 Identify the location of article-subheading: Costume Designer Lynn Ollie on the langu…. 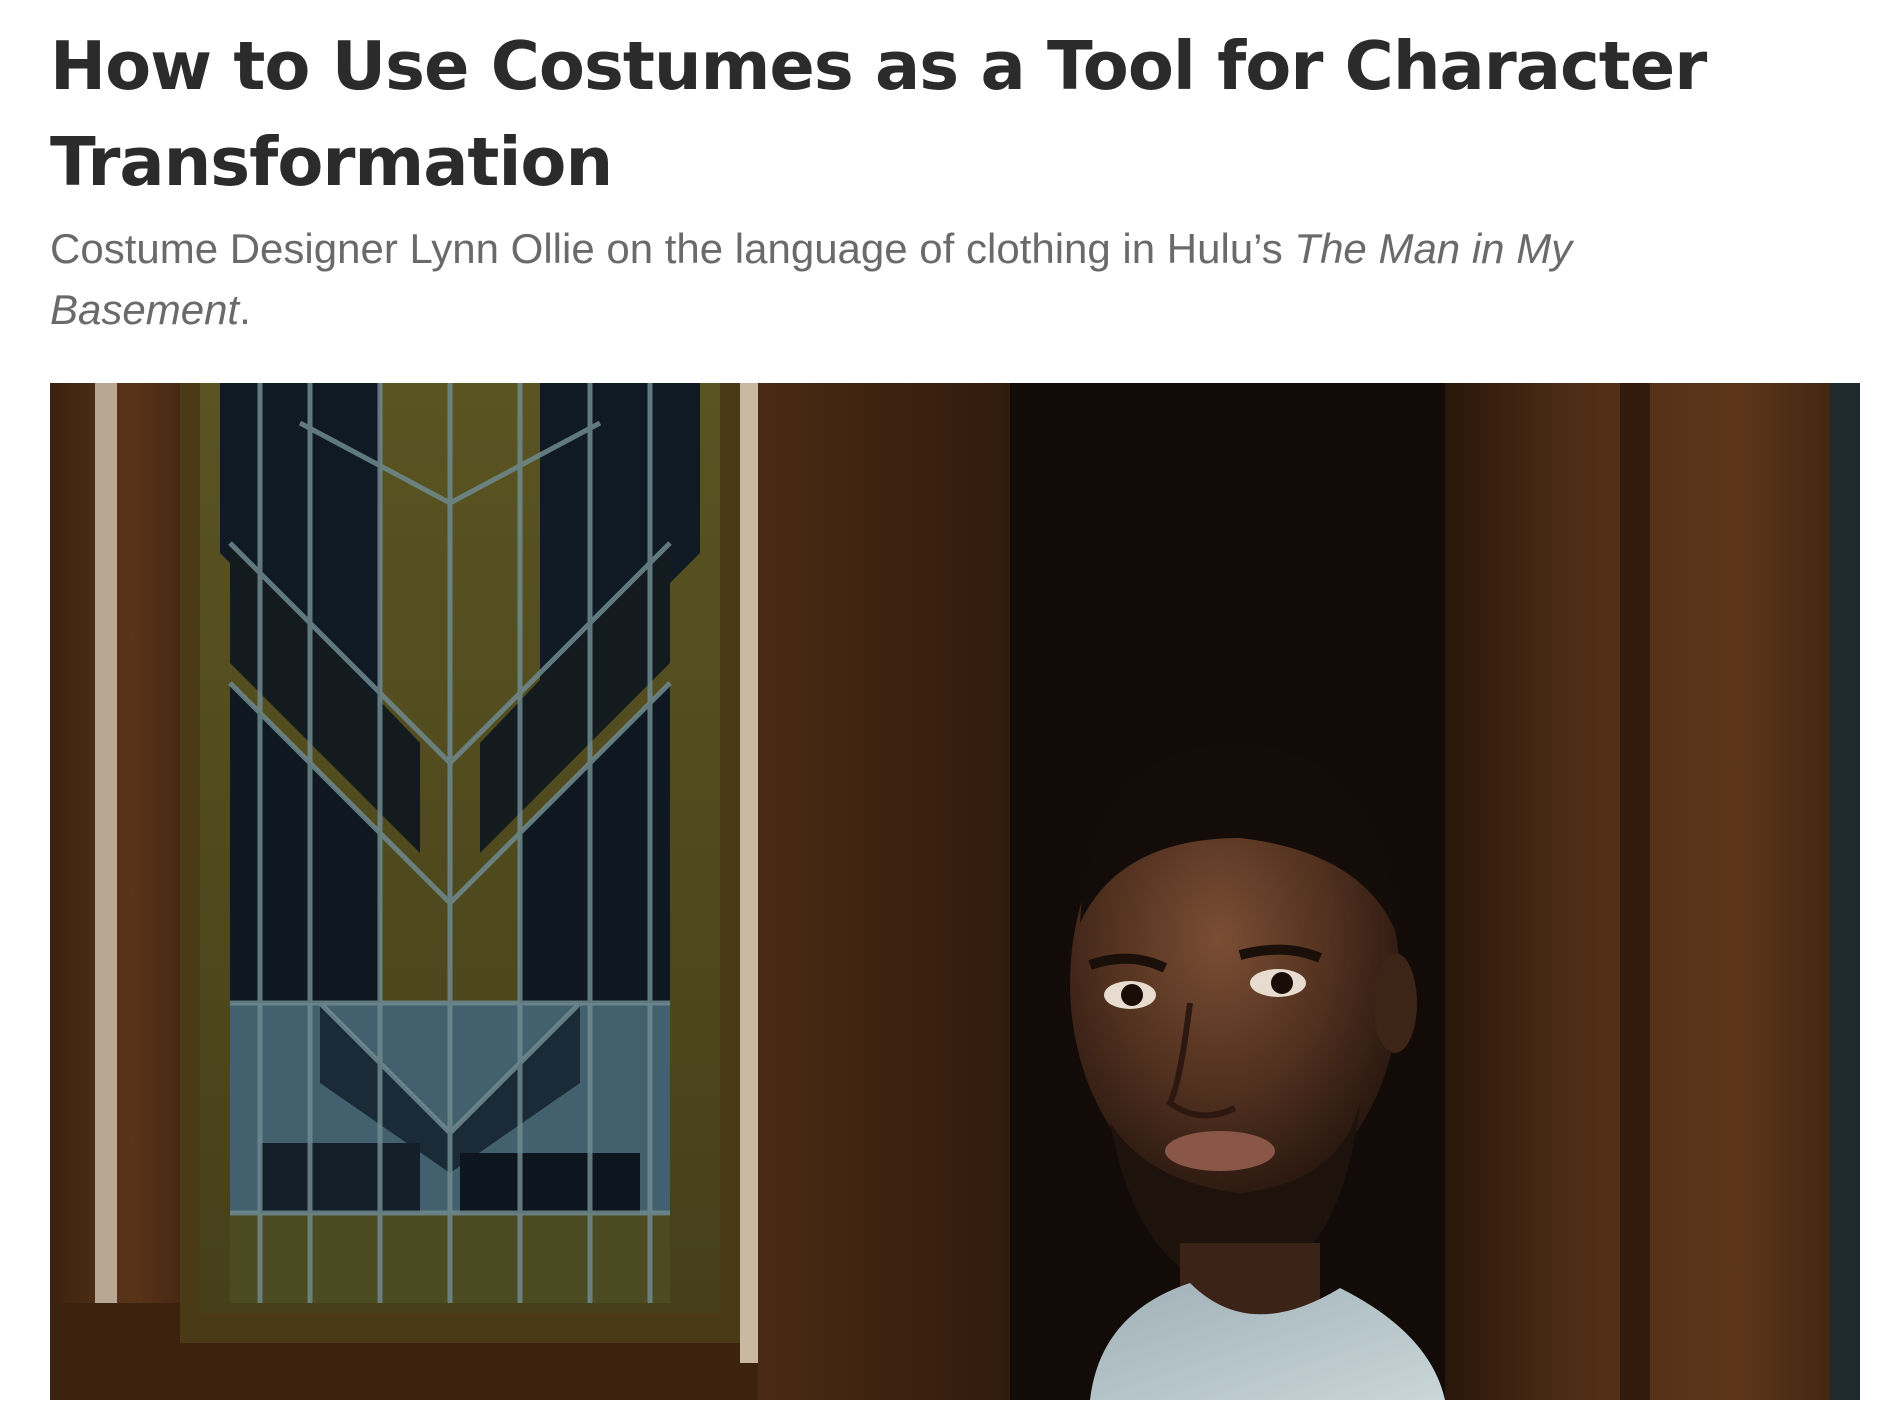
(900, 279).